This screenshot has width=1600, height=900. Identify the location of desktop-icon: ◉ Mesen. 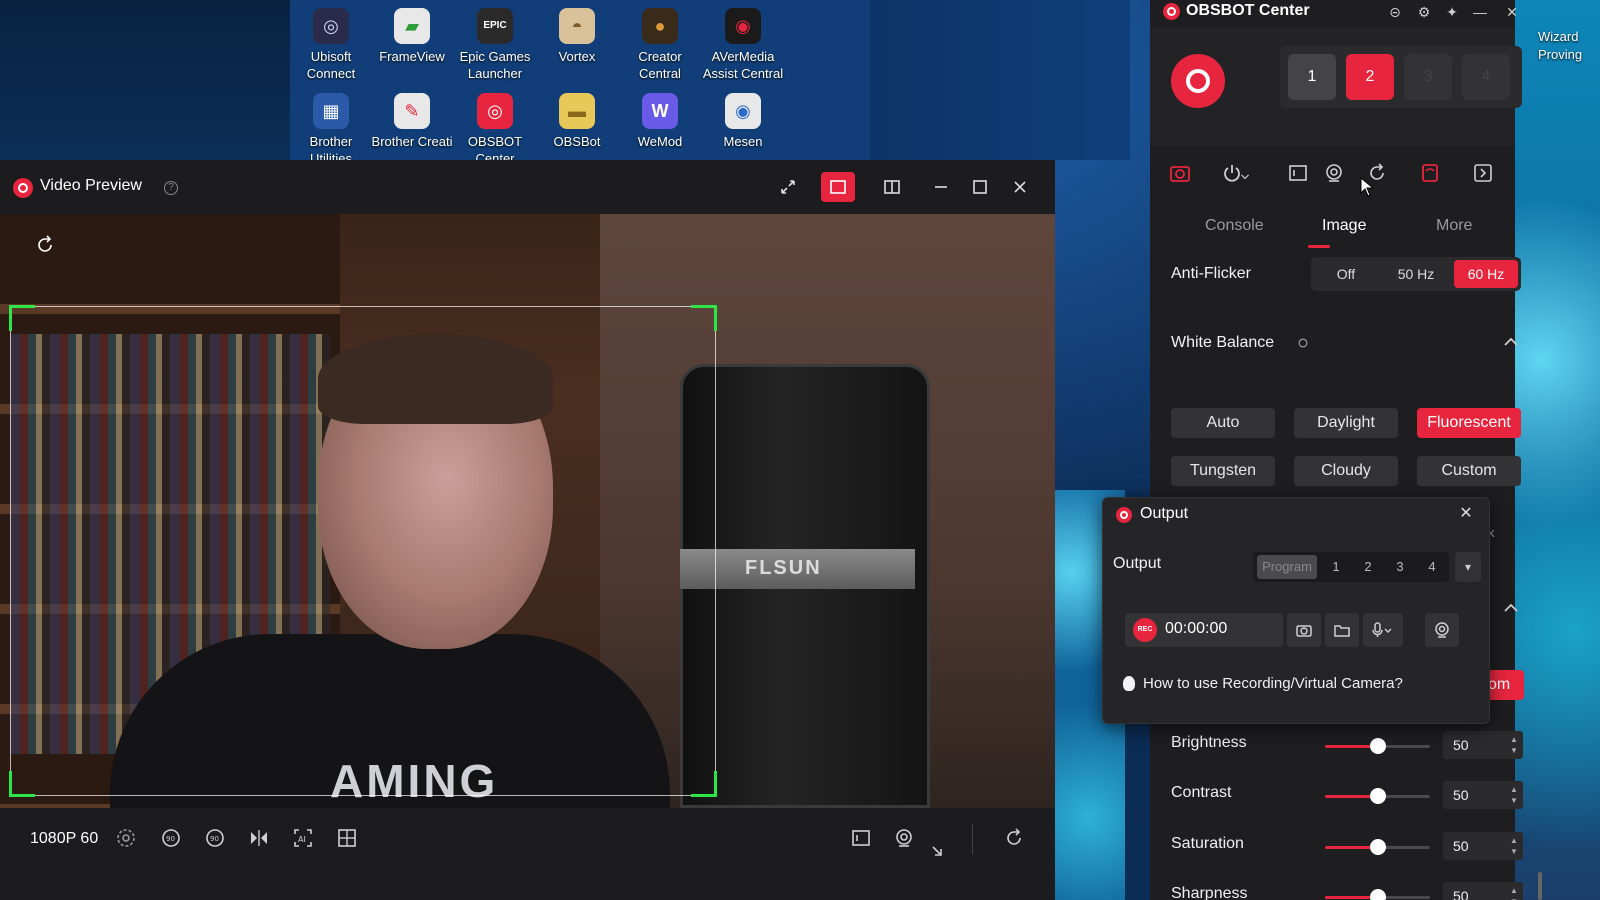
(743, 117).